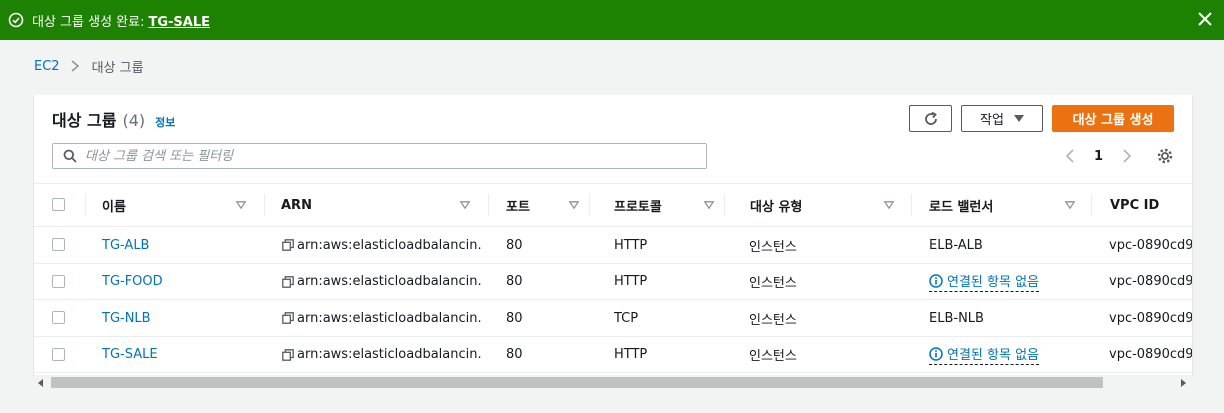 Image resolution: width=1224 pixels, height=413 pixels. I want to click on load-balancer-cell: ELB-ALB, so click(1009, 245).